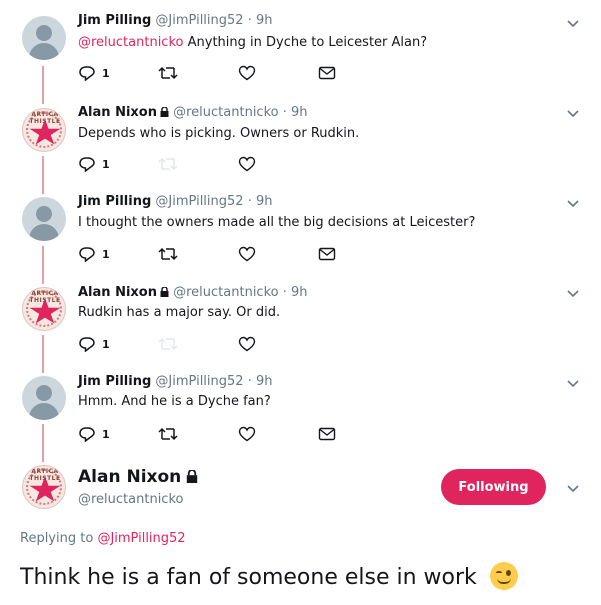  What do you see at coordinates (130, 477) in the screenshot?
I see `author-name-text: Alan Nixon` at bounding box center [130, 477].